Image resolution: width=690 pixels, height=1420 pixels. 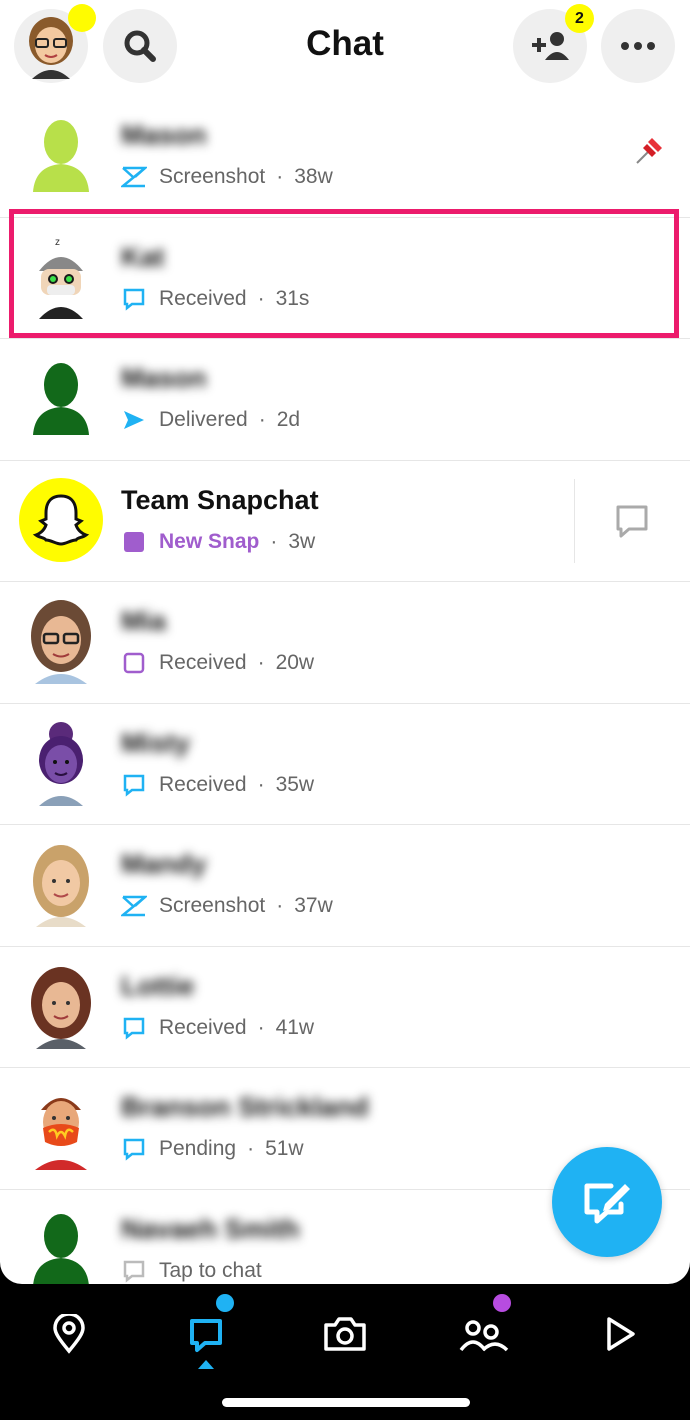 I want to click on add-friend-icon, so click(x=550, y=46).